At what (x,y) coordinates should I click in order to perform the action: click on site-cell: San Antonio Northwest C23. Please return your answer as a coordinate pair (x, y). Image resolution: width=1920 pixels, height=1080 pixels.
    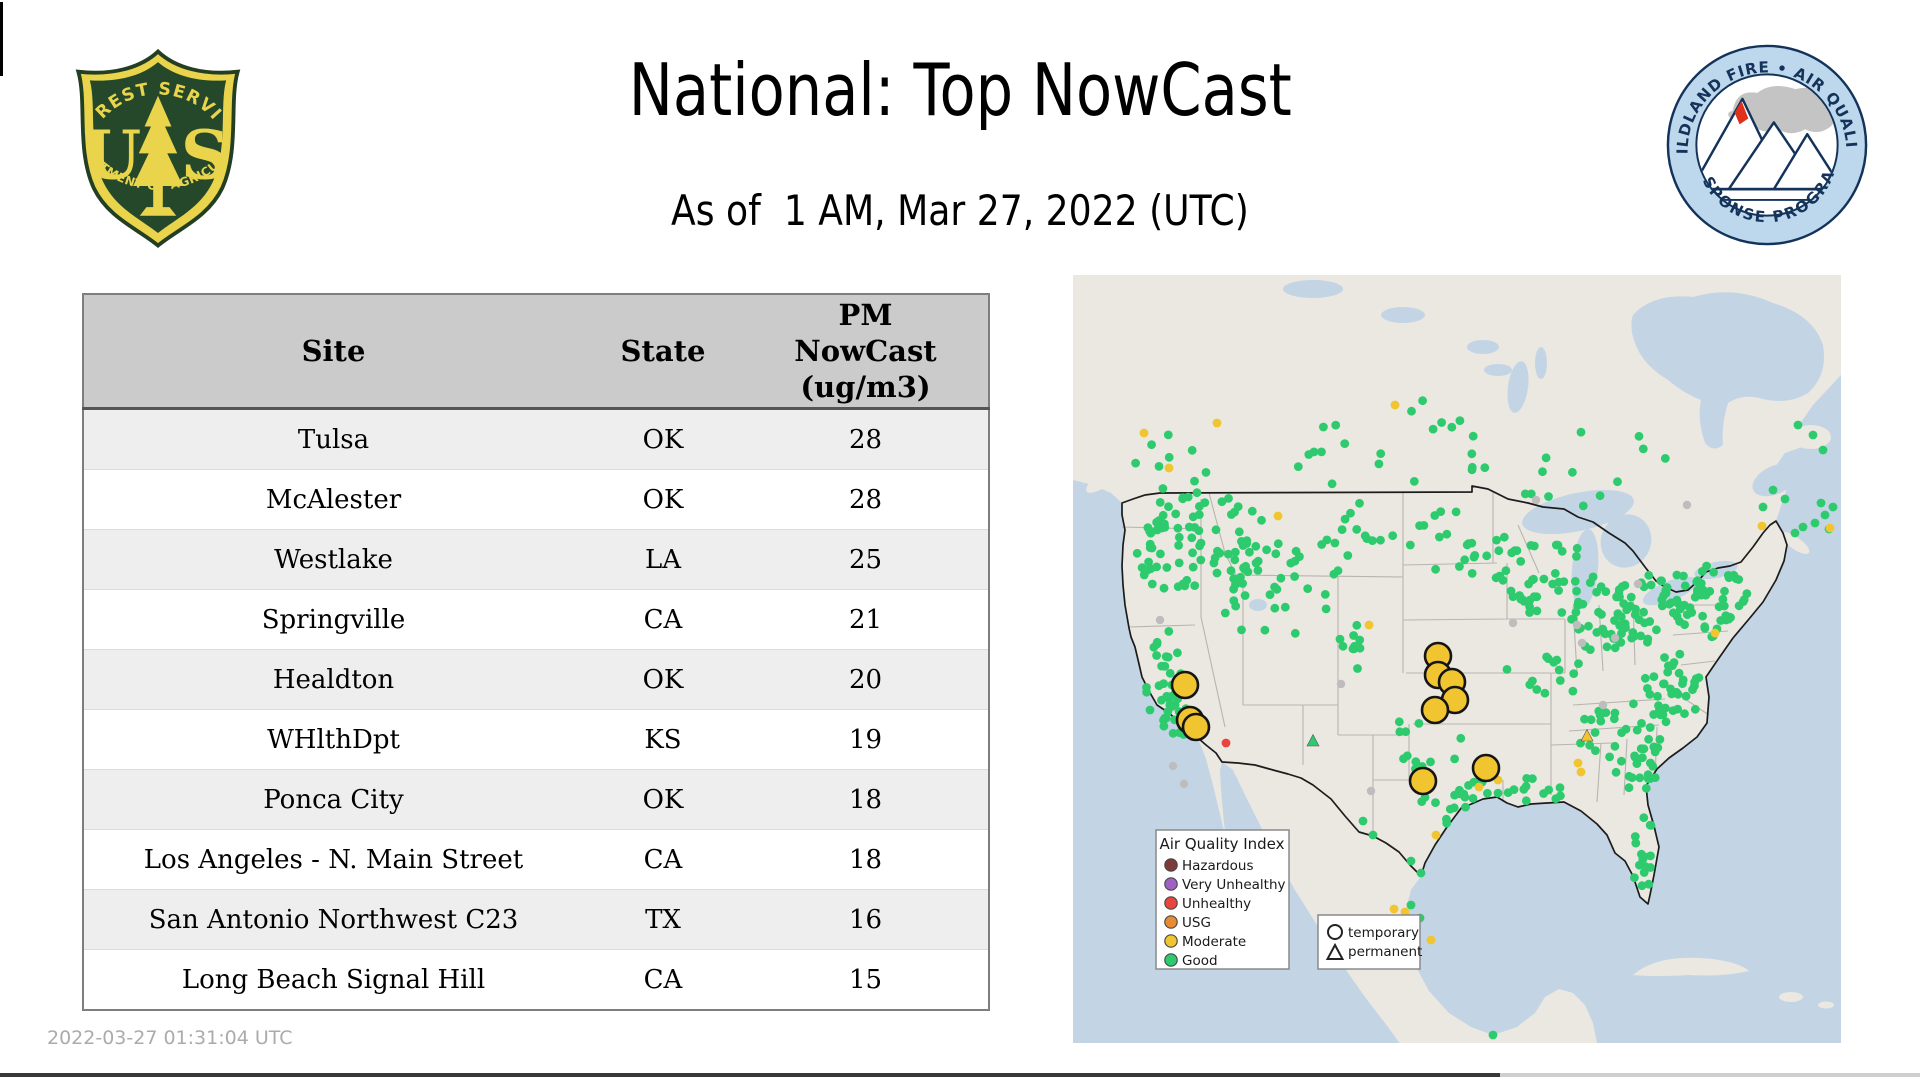
    Looking at the image, I should click on (333, 919).